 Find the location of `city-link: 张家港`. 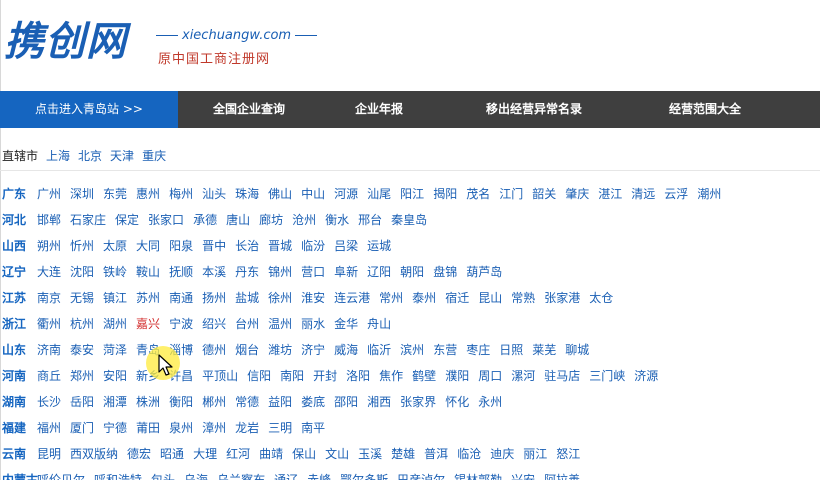

city-link: 张家港 is located at coordinates (562, 297).